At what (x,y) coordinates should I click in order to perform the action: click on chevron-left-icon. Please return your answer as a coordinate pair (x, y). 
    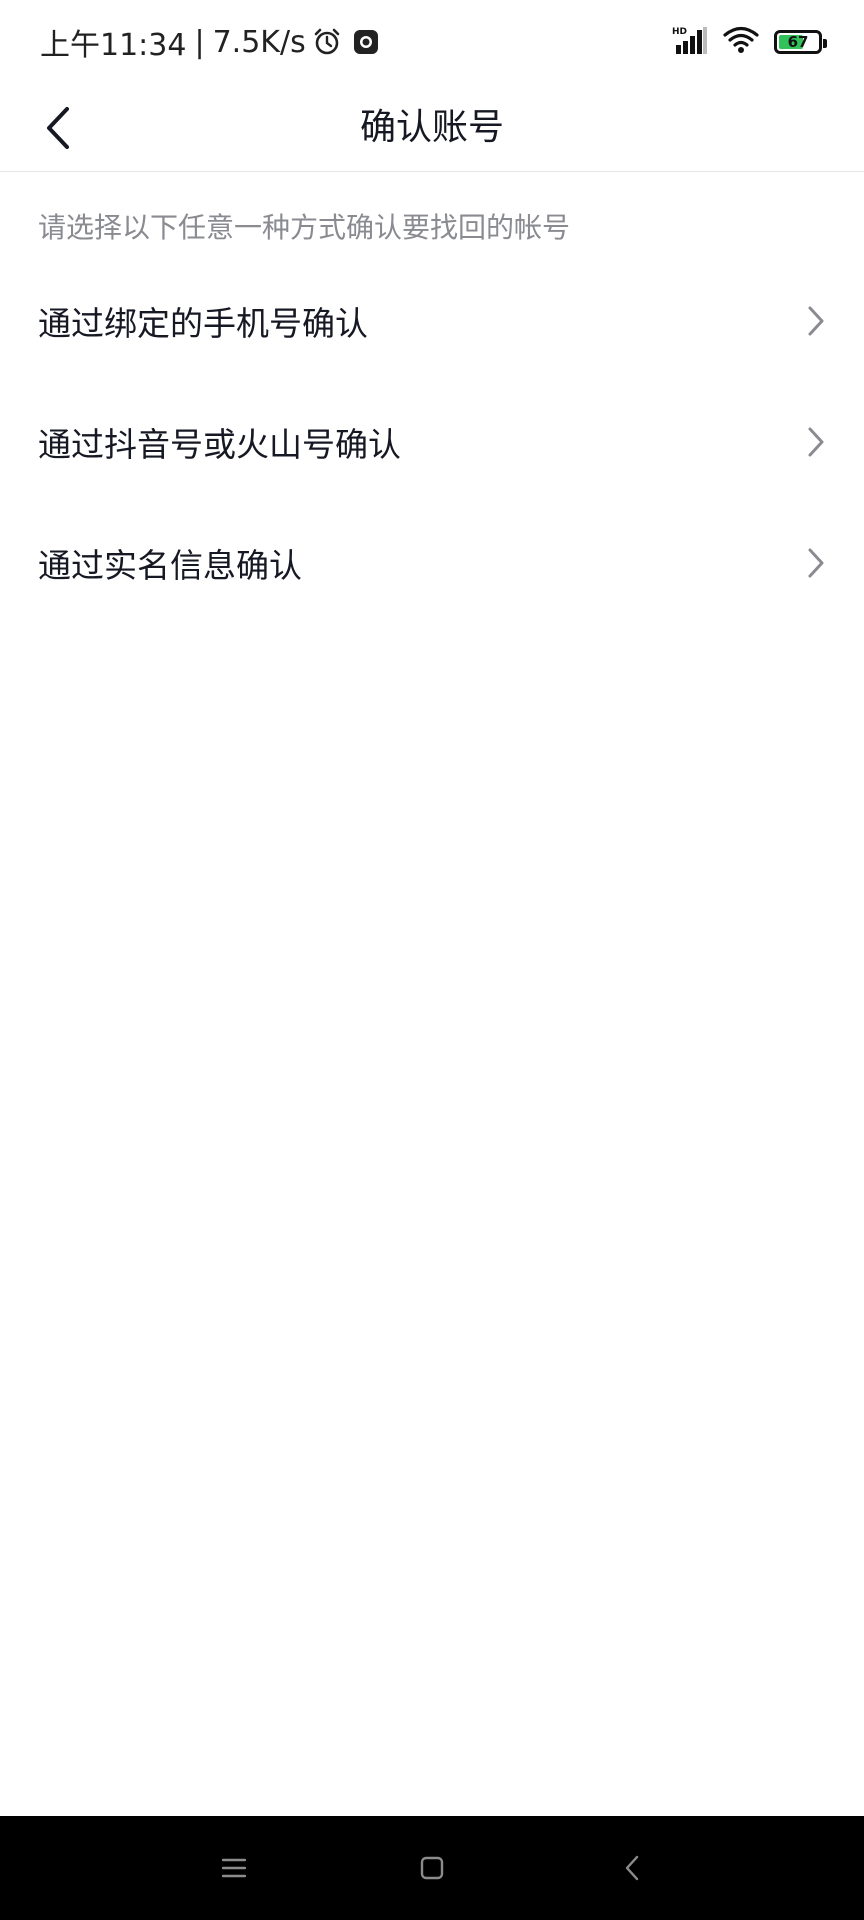
    Looking at the image, I should click on (58, 128).